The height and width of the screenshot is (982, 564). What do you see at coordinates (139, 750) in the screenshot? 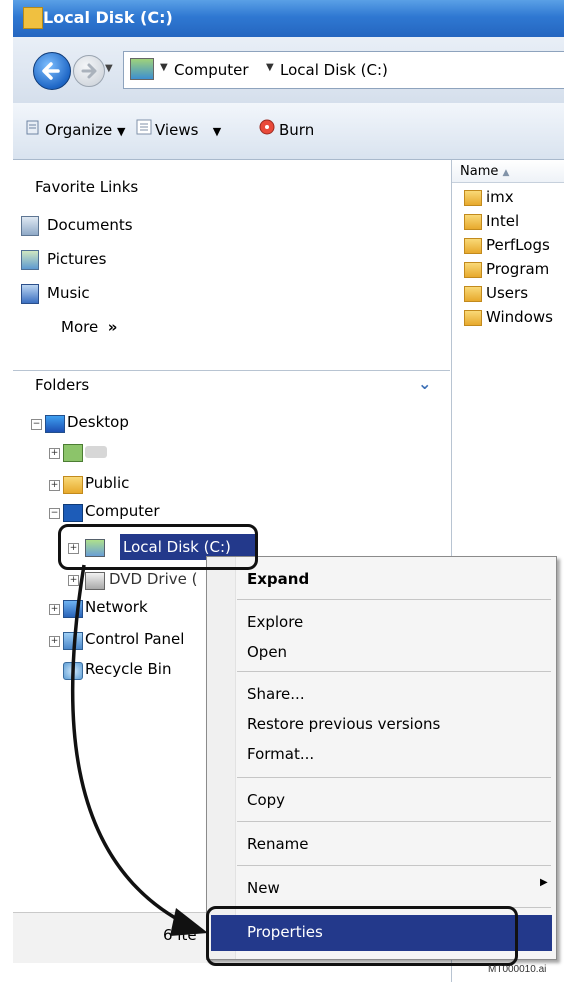
I see `curved-arrow-icon` at bounding box center [139, 750].